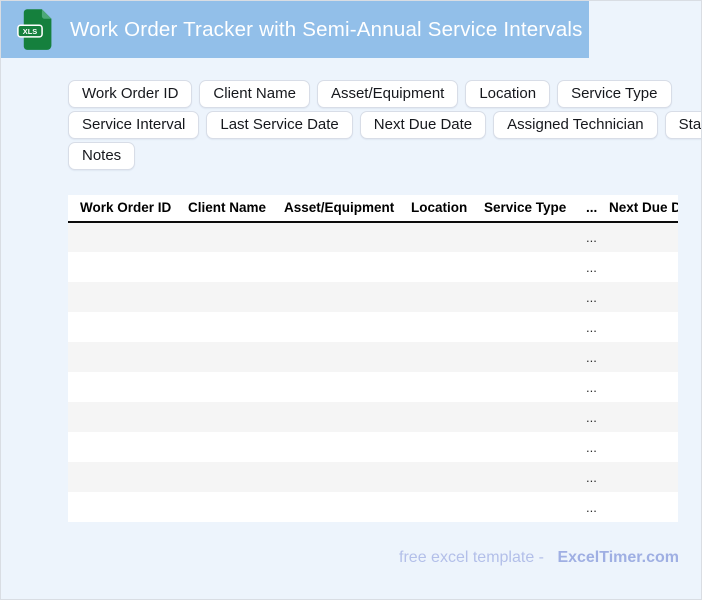  Describe the element at coordinates (523, 209) in the screenshot. I see `table-column-header: Service Type` at that location.